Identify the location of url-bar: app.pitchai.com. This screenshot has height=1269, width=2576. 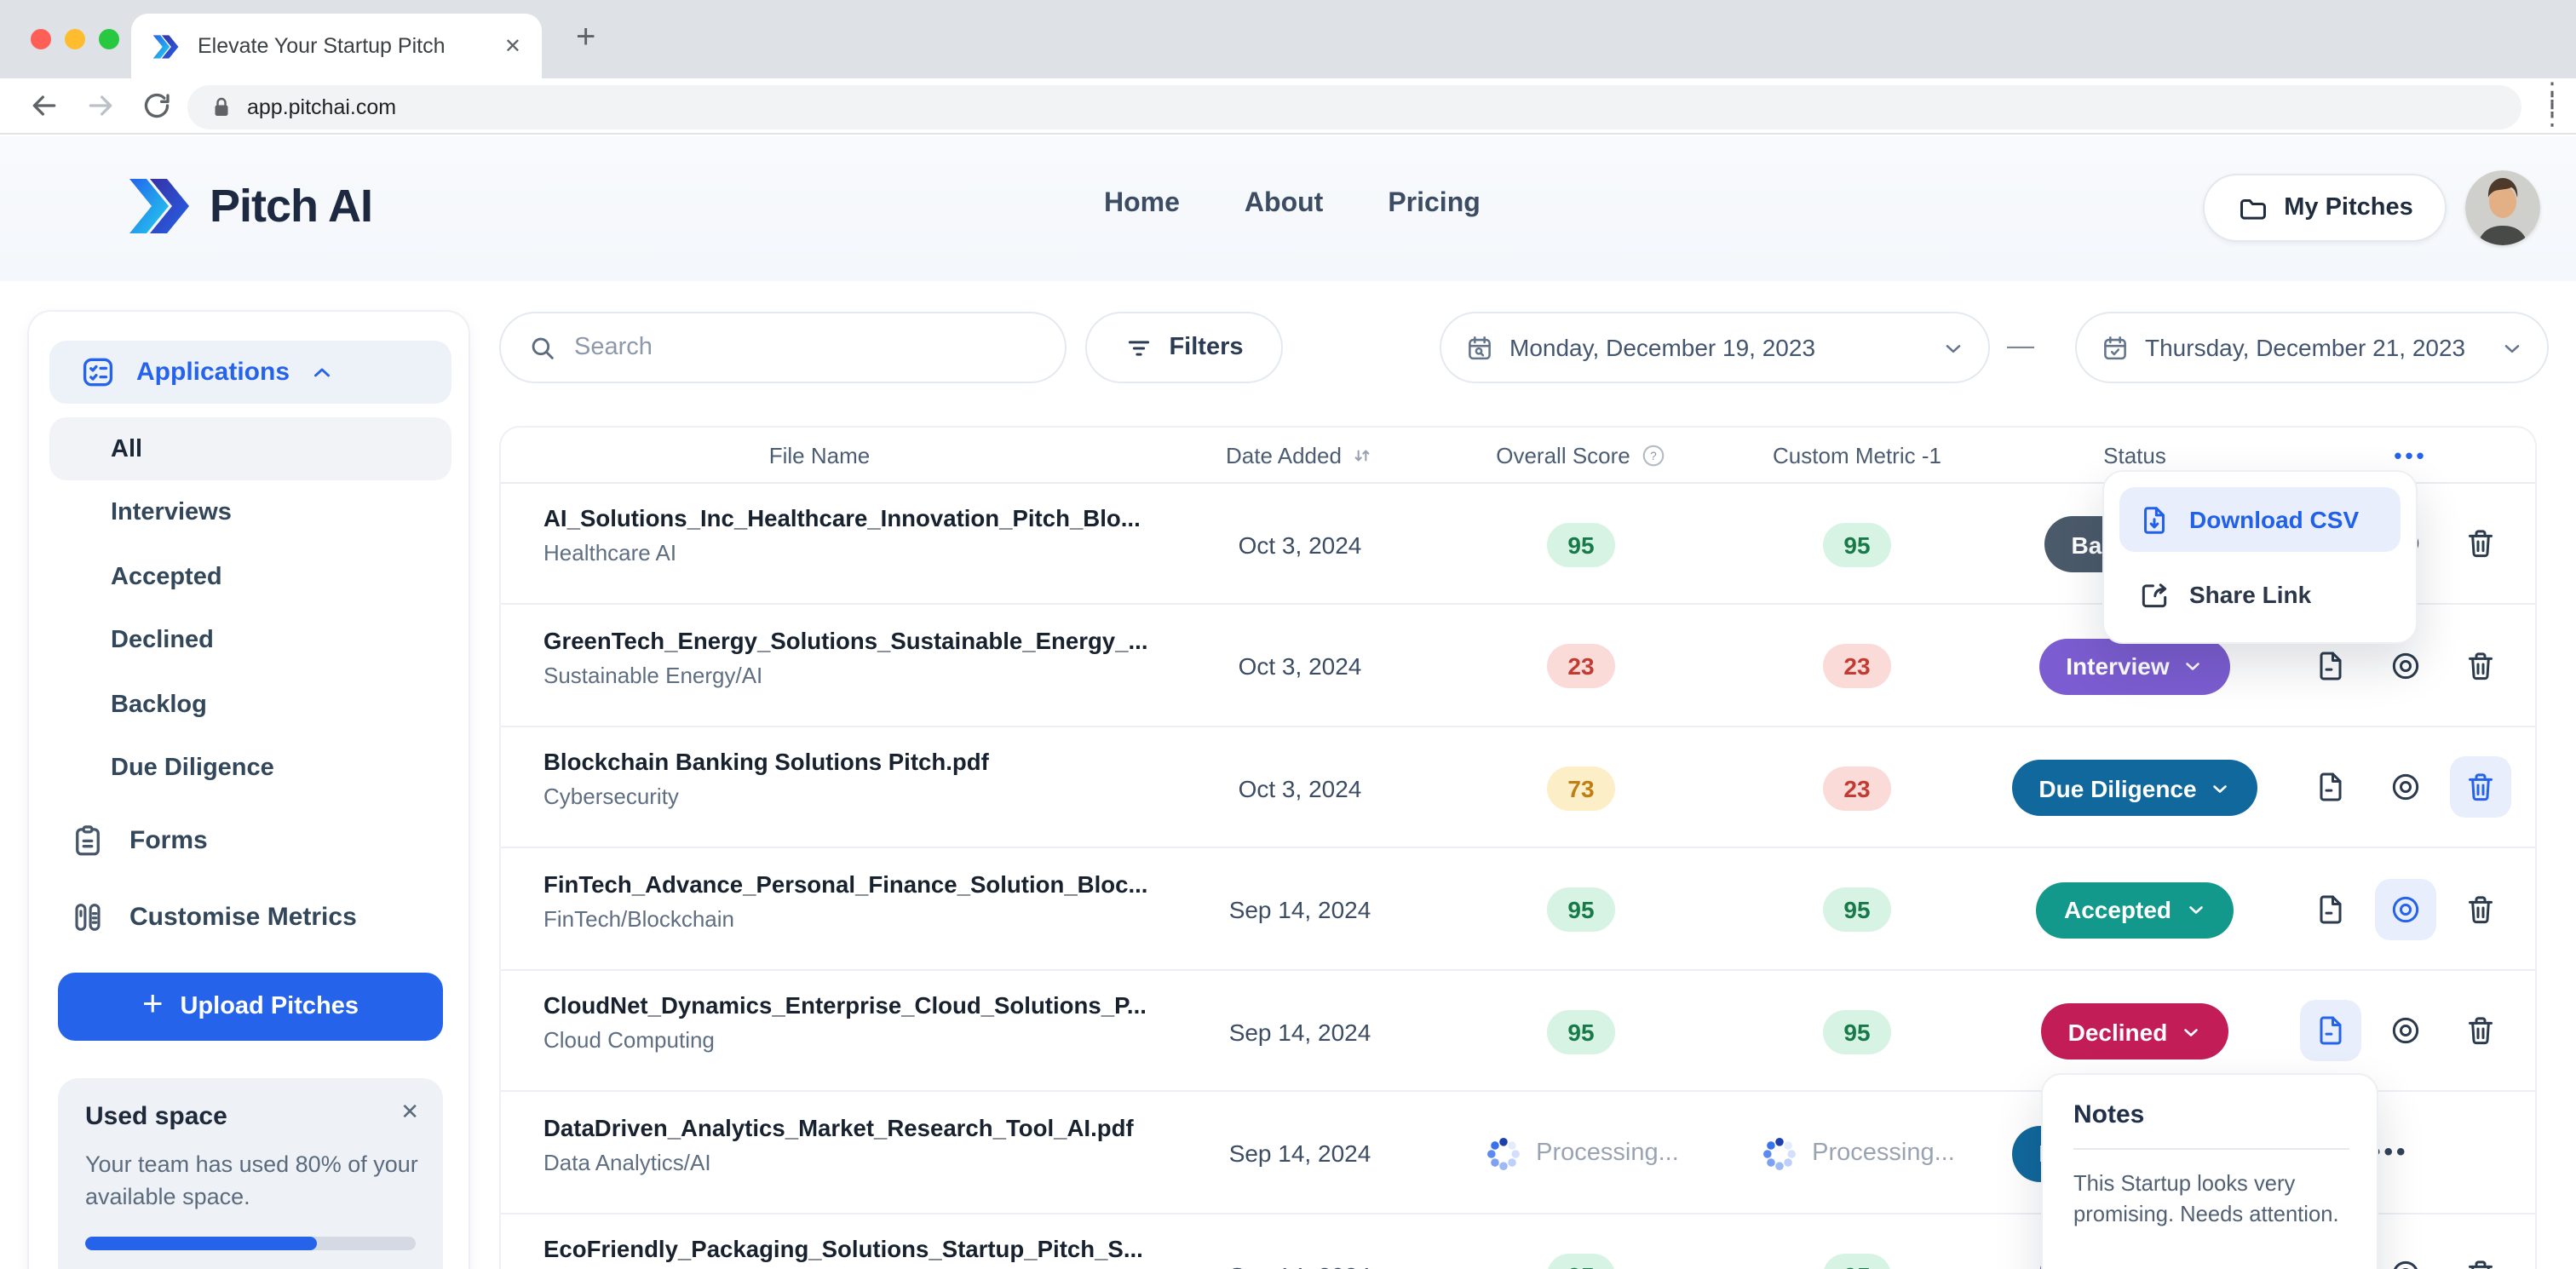
(1354, 107).